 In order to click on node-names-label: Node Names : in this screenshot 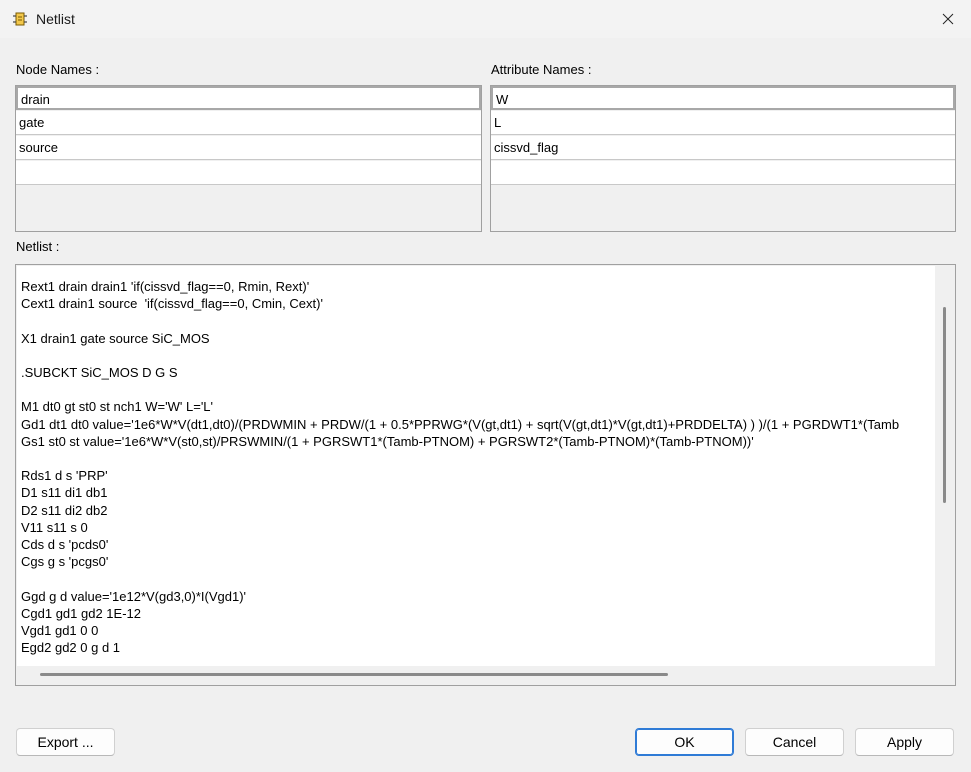, I will do `click(58, 69)`.